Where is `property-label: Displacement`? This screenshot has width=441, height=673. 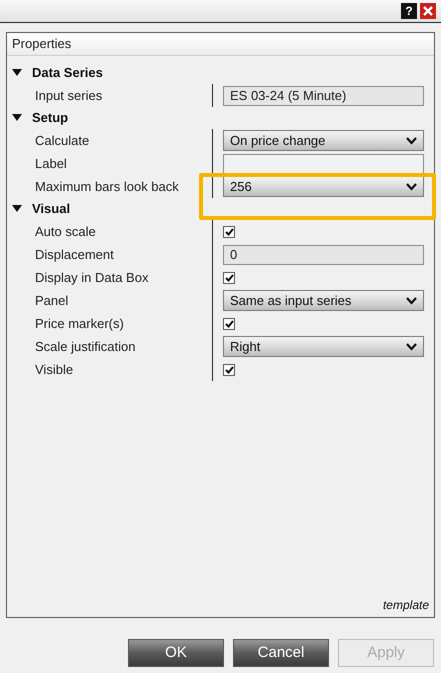 property-label: Displacement is located at coordinates (110, 254).